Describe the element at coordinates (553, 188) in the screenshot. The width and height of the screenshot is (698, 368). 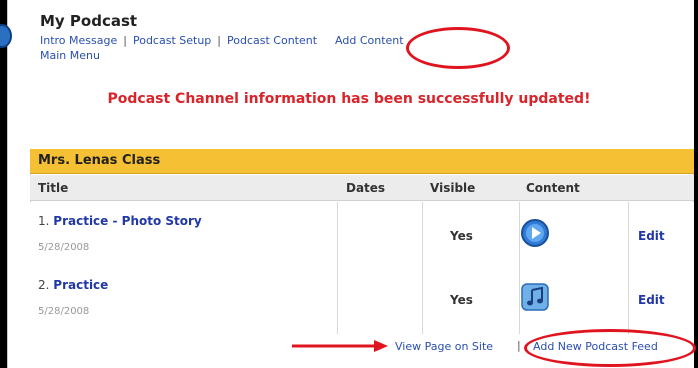
I see `column-content: Content` at that location.